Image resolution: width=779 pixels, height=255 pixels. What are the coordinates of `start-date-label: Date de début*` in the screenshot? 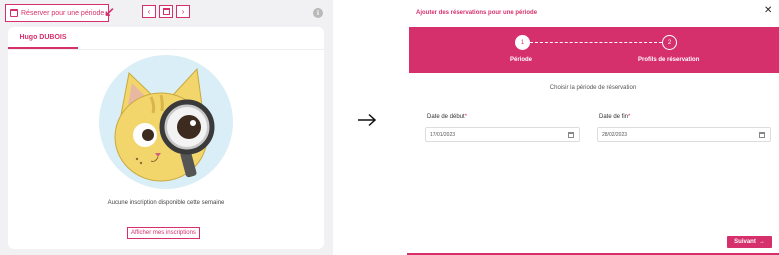 It's located at (447, 117).